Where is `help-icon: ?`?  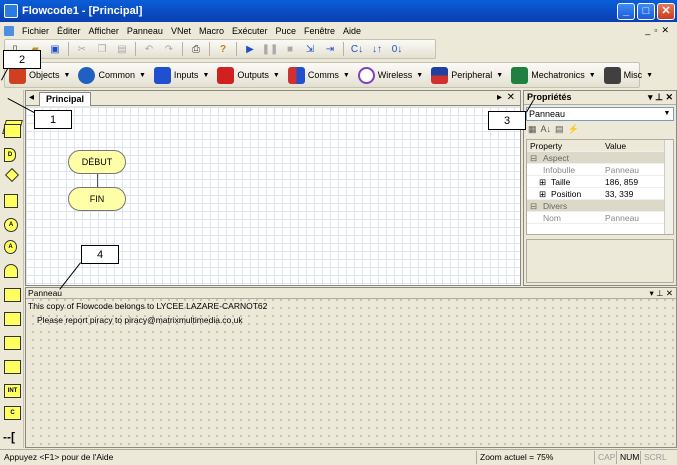
help-icon: ? is located at coordinates (223, 49).